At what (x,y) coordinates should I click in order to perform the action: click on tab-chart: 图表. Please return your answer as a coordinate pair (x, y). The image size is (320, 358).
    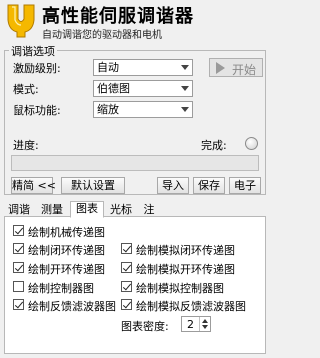
    Looking at the image, I should click on (87, 209).